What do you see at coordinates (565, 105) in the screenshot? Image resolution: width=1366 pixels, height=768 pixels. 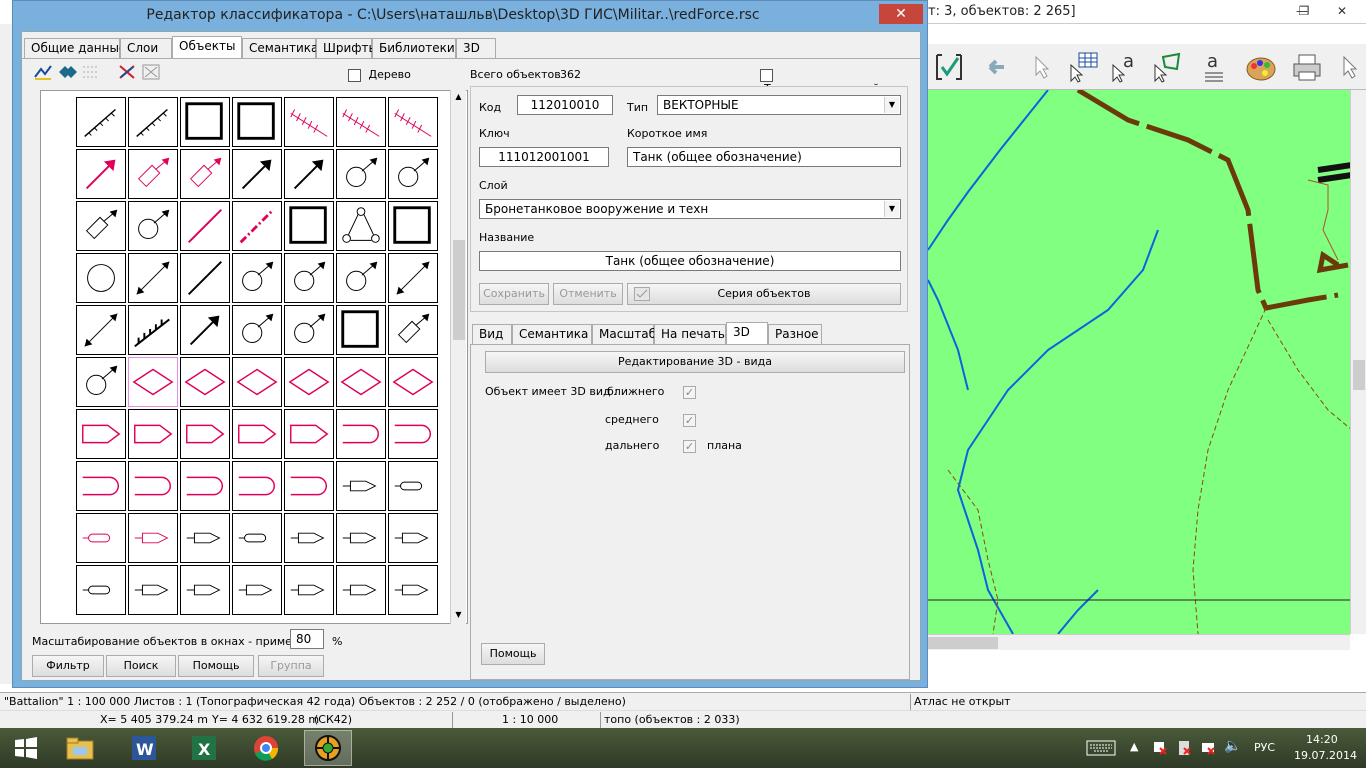 I see `code-input: 112010010` at bounding box center [565, 105].